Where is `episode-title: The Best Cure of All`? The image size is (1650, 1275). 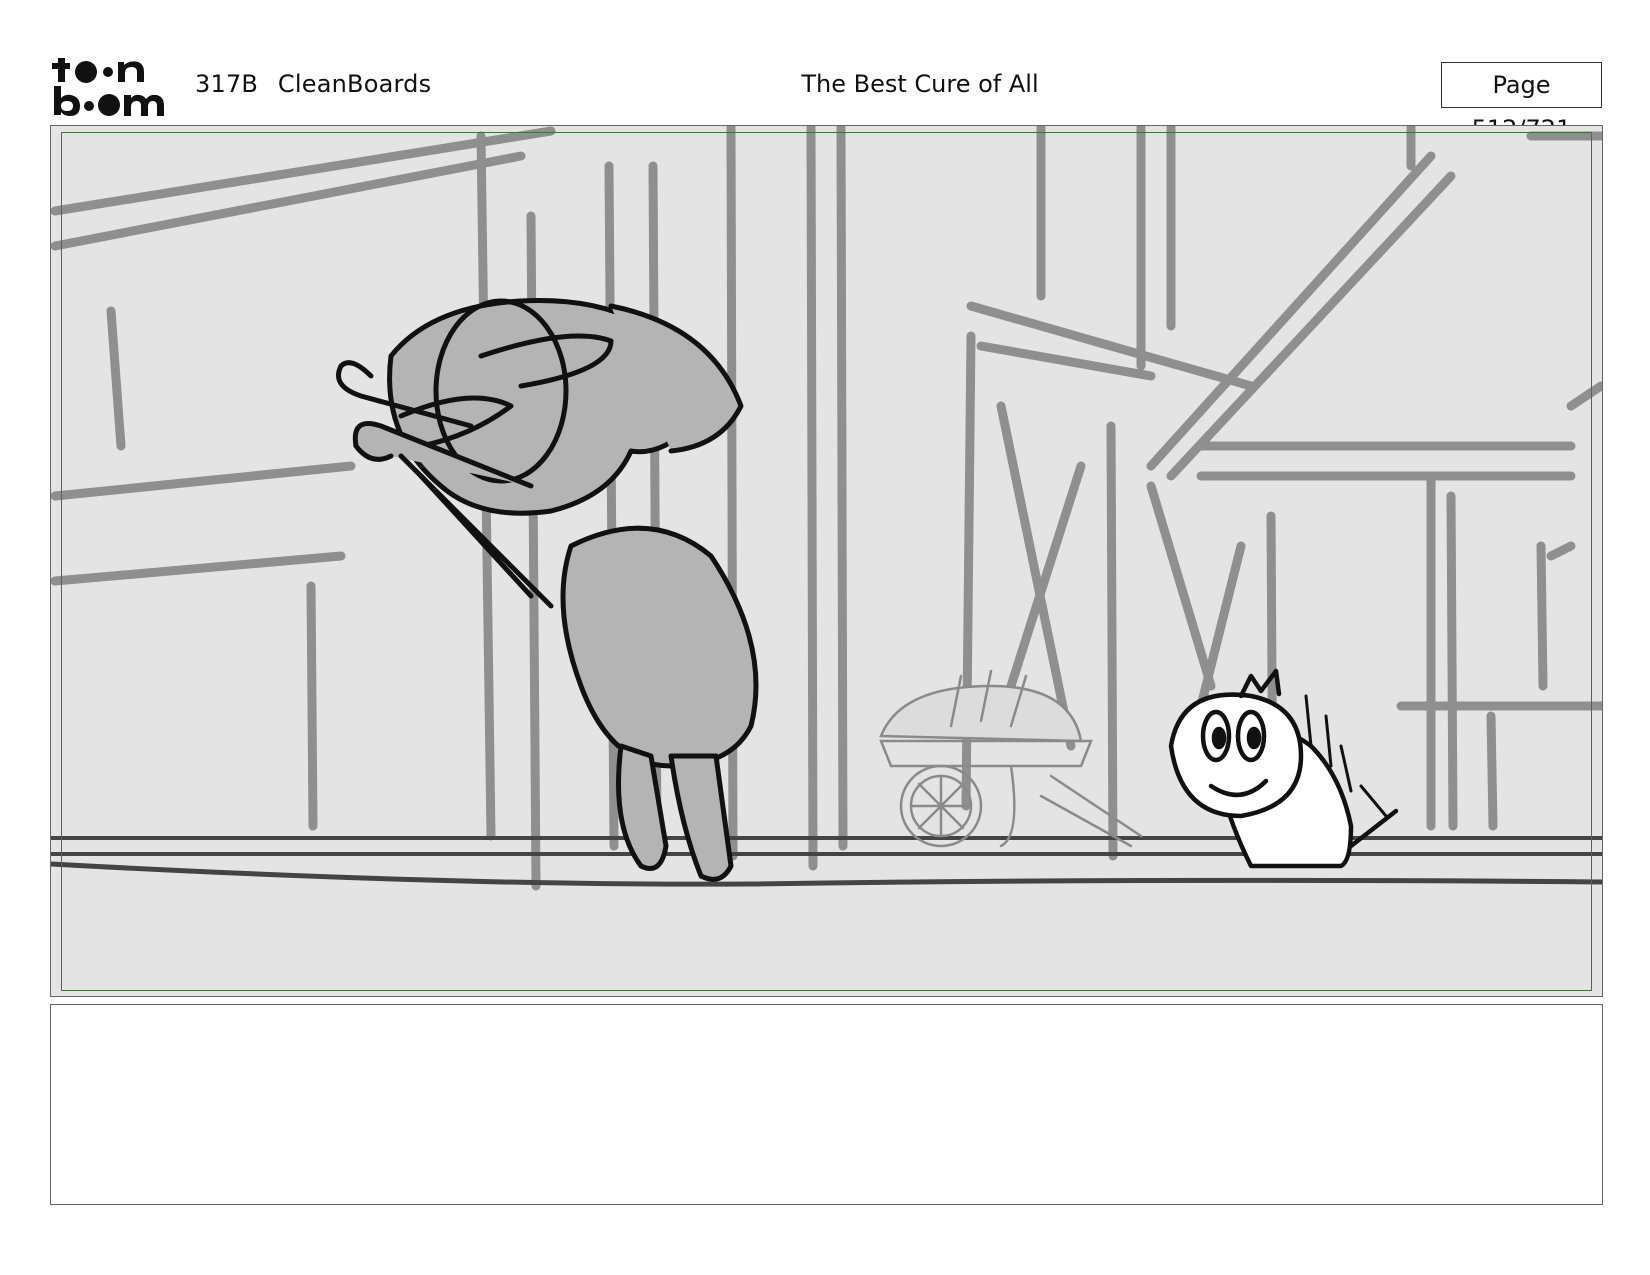
episode-title: The Best Cure of All is located at coordinates (920, 84).